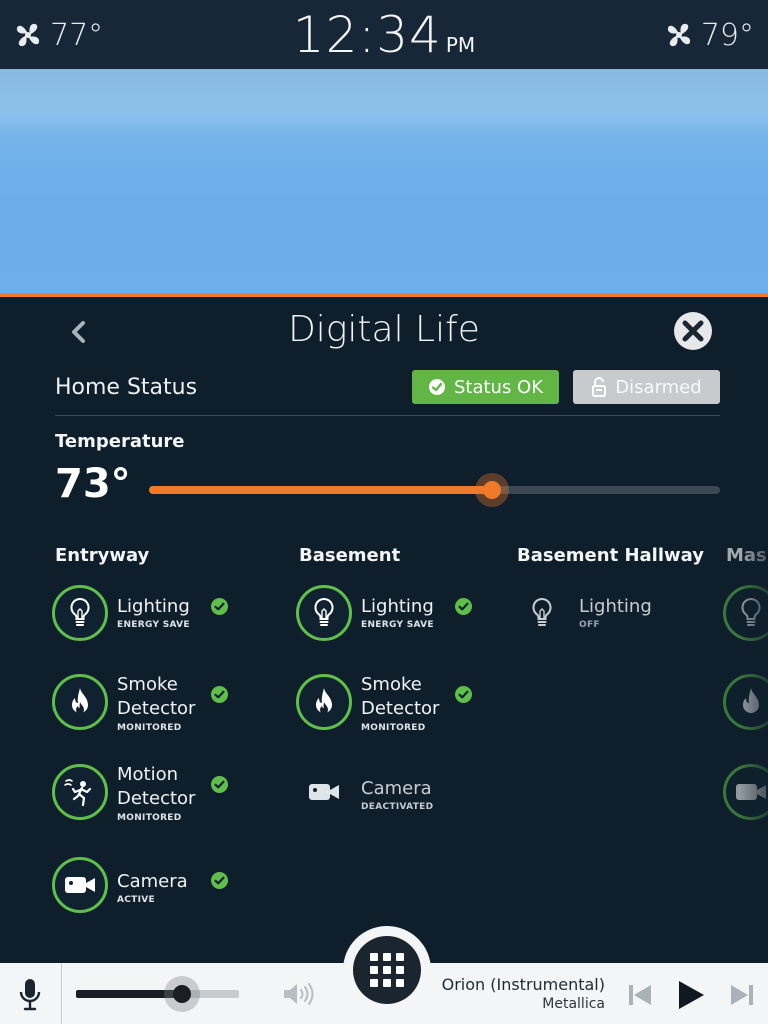 The width and height of the screenshot is (768, 1024). What do you see at coordinates (573, 1004) in the screenshot?
I see `song-artist: Metallica` at bounding box center [573, 1004].